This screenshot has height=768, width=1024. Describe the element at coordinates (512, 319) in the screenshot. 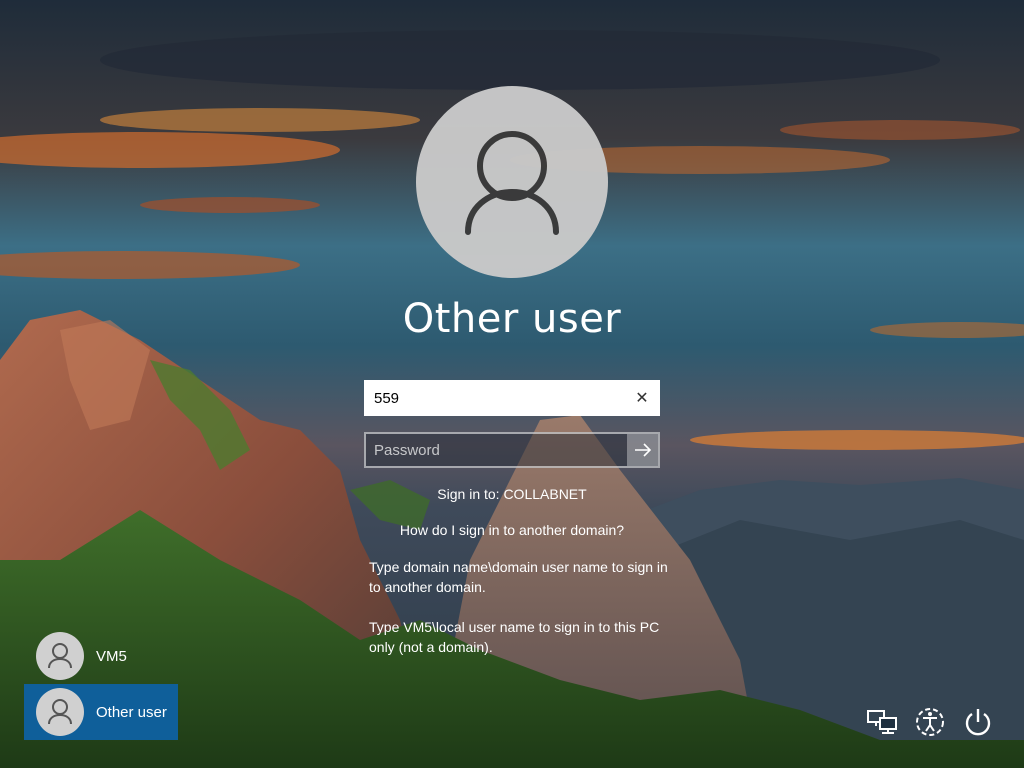

I see `user-name-title: Other user` at that location.